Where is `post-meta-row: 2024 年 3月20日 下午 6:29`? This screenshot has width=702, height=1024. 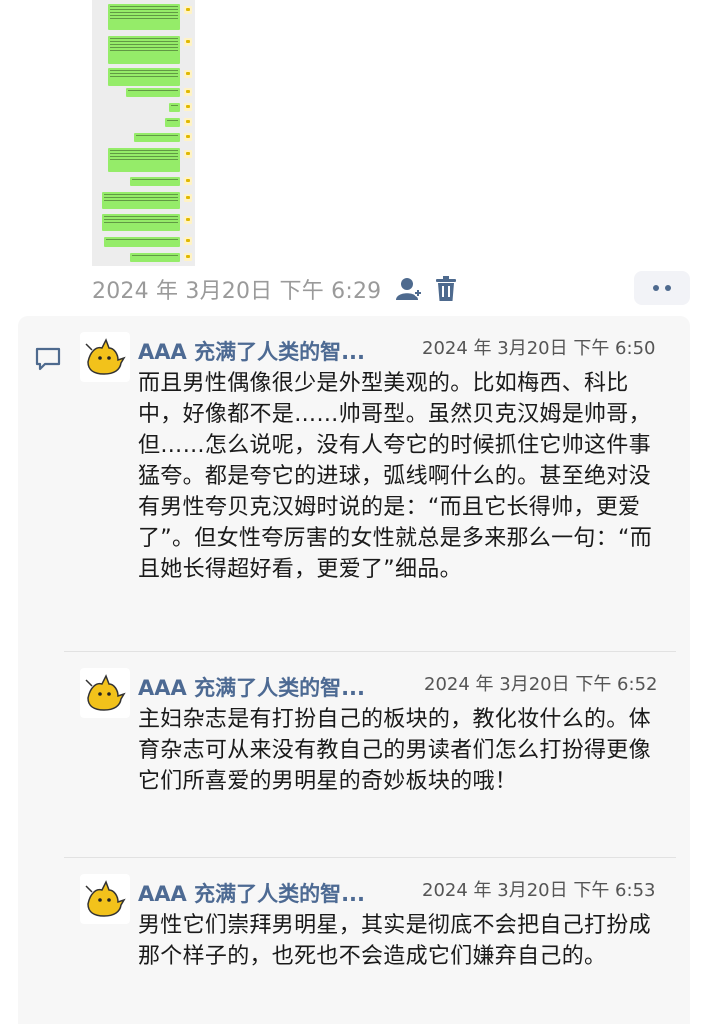 post-meta-row: 2024 年 3月20日 下午 6:29 is located at coordinates (274, 289).